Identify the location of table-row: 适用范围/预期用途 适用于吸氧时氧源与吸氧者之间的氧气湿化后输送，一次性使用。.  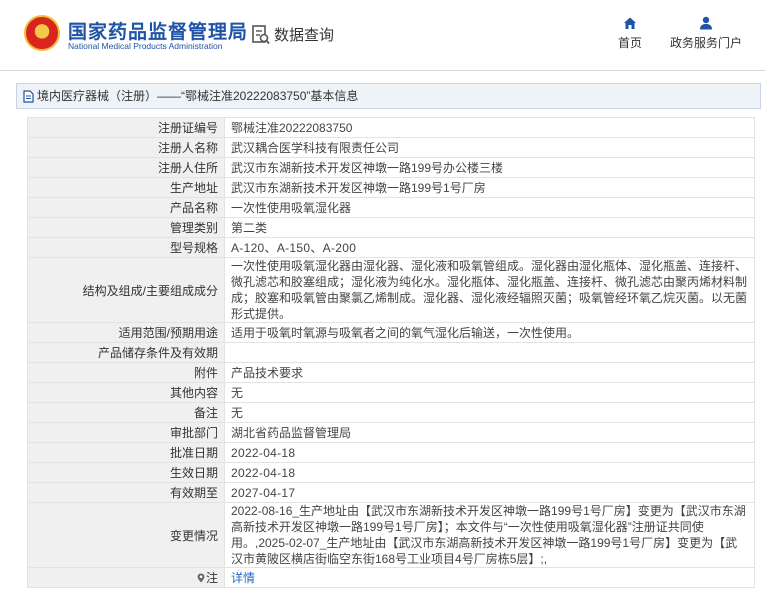
(391, 332).